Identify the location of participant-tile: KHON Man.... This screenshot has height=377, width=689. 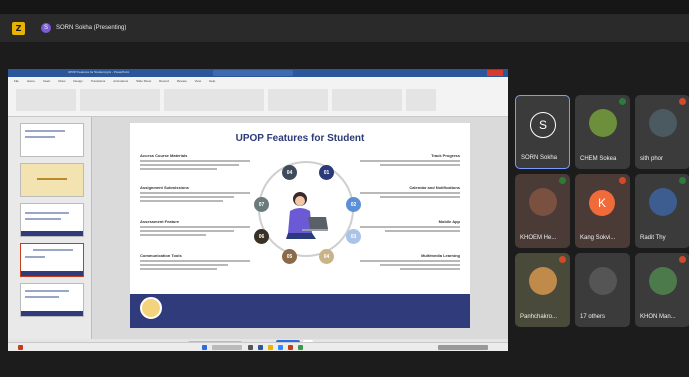
(662, 290).